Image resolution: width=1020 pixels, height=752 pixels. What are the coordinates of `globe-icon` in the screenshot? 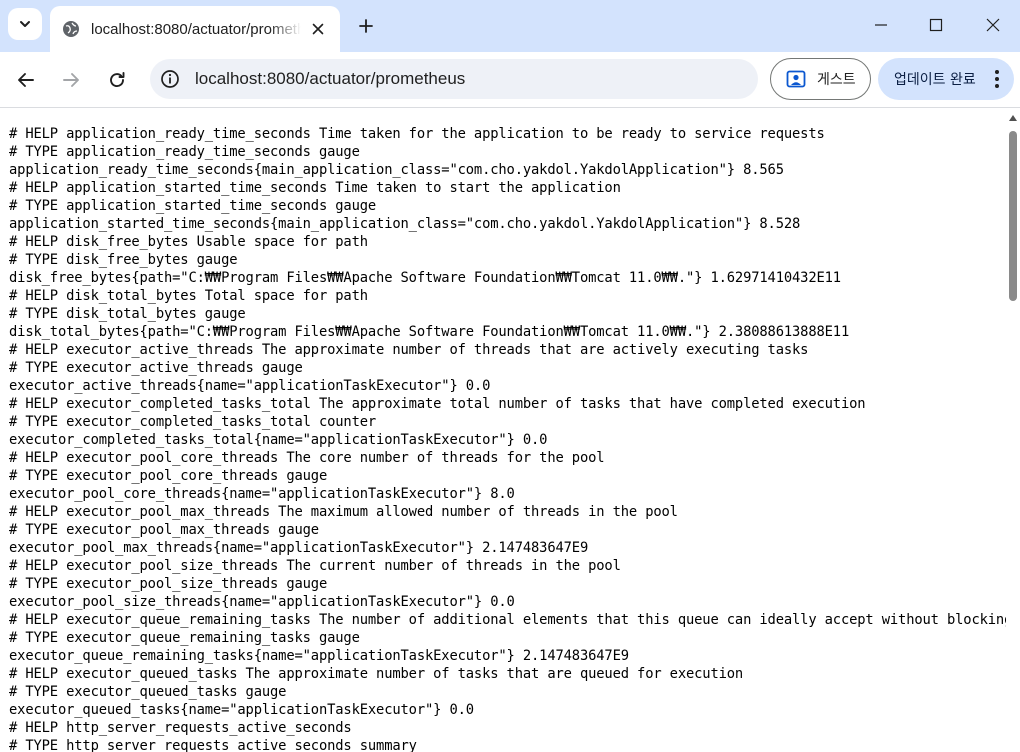 It's located at (71, 29).